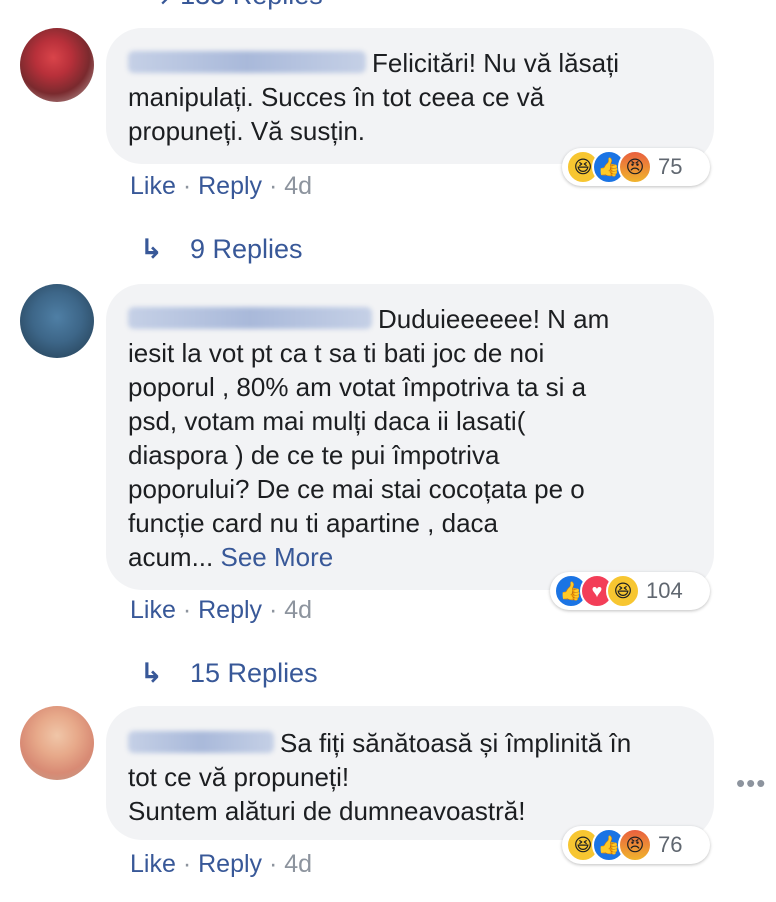 This screenshot has height=902, width=776. Describe the element at coordinates (314, 455) in the screenshot. I see `comment-text-line: diaspora ) de ce te pui împotriva` at that location.